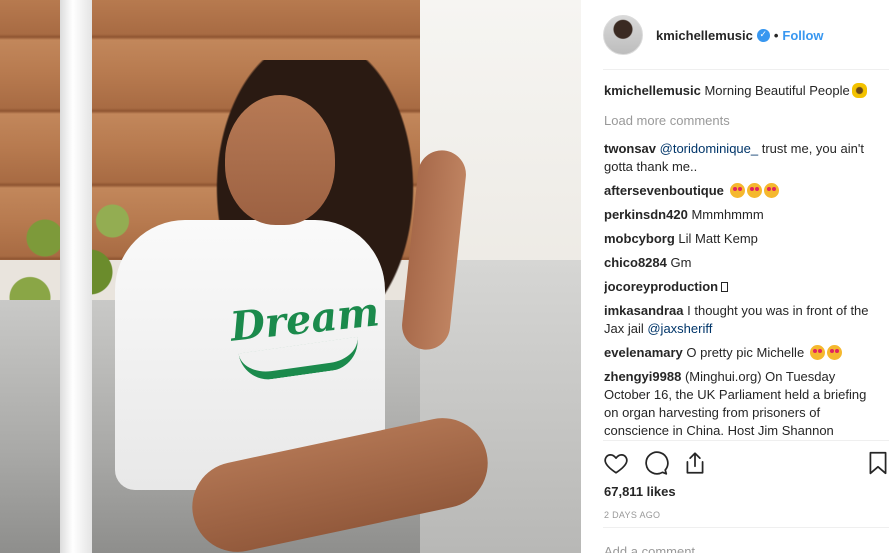 Image resolution: width=895 pixels, height=553 pixels. I want to click on comment-username: imkasandraa, so click(644, 310).